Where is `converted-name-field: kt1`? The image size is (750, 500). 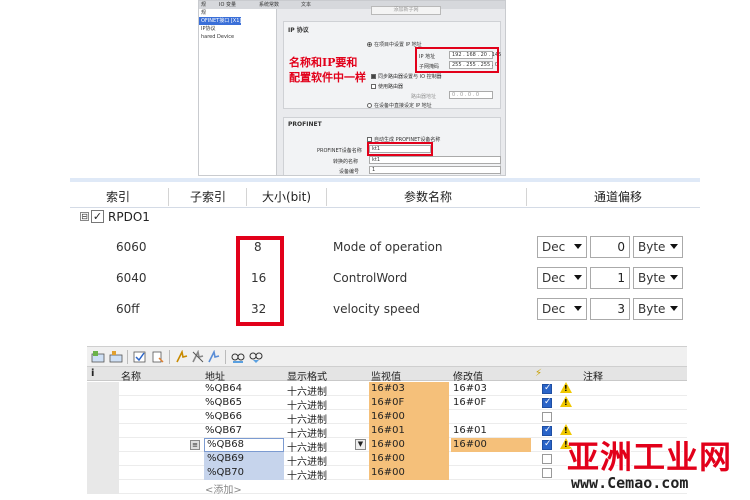
converted-name-field: kt1 is located at coordinates (435, 160).